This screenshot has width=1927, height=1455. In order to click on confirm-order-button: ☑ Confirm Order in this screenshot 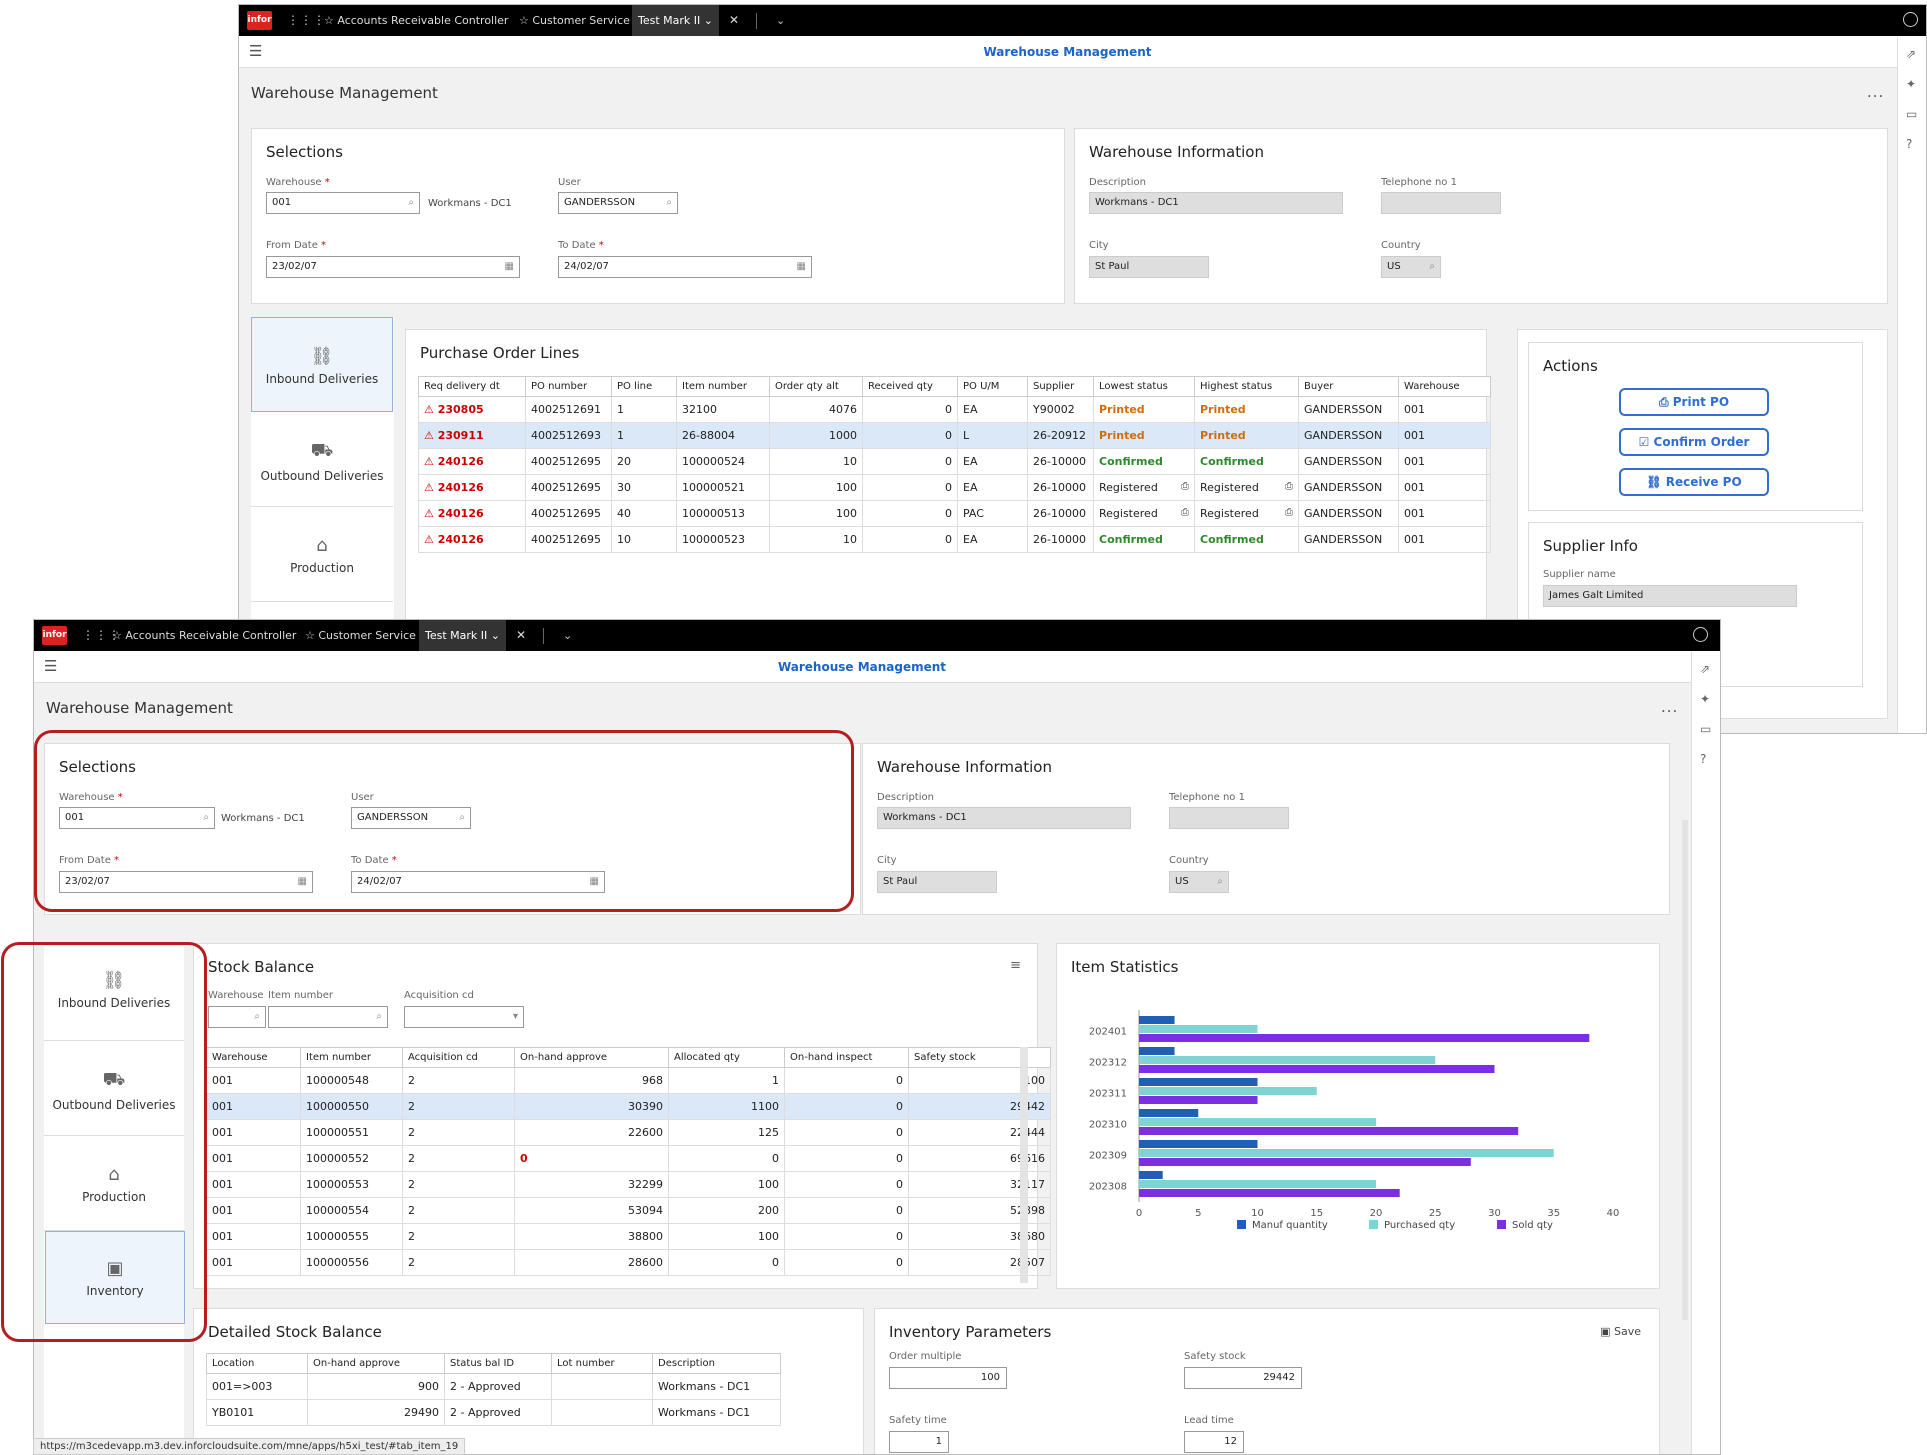, I will do `click(1694, 442)`.